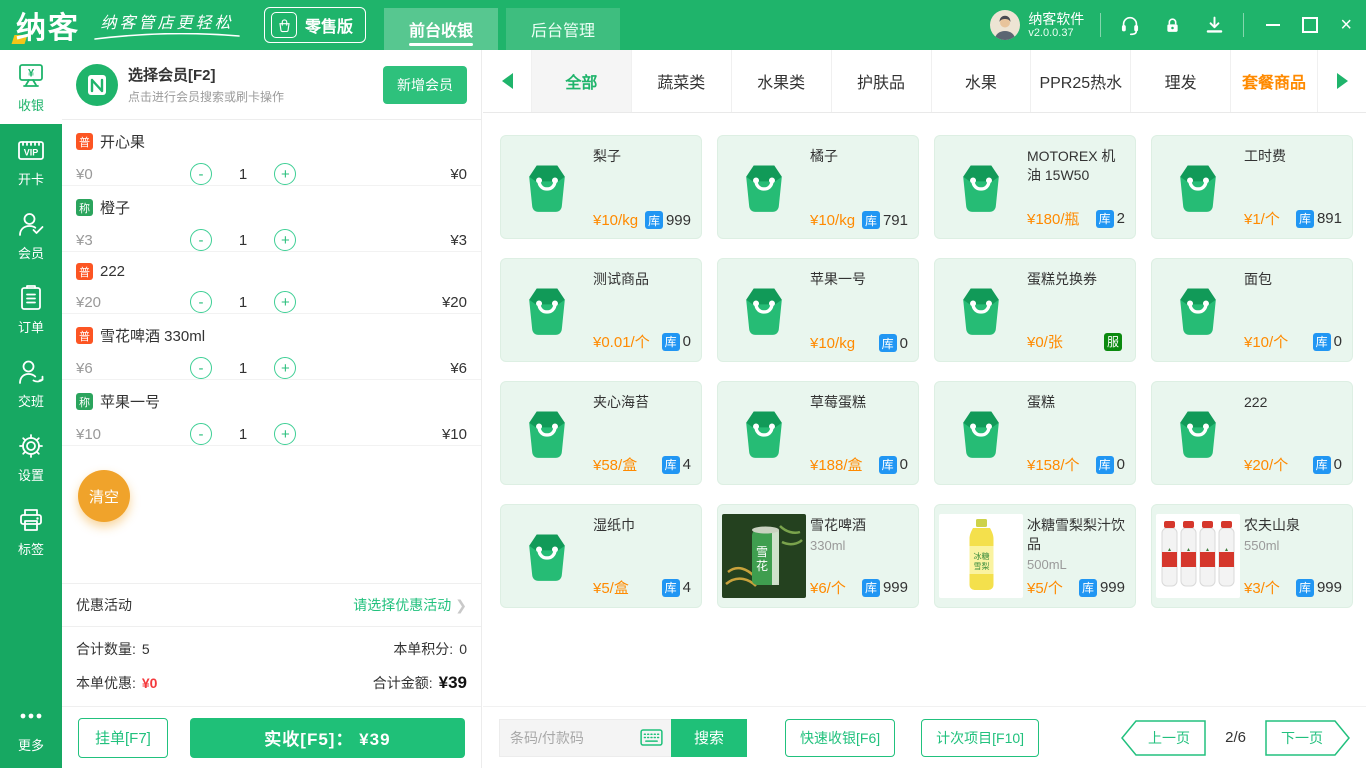  I want to click on tab-front-cashier: 前台收银, so click(441, 29).